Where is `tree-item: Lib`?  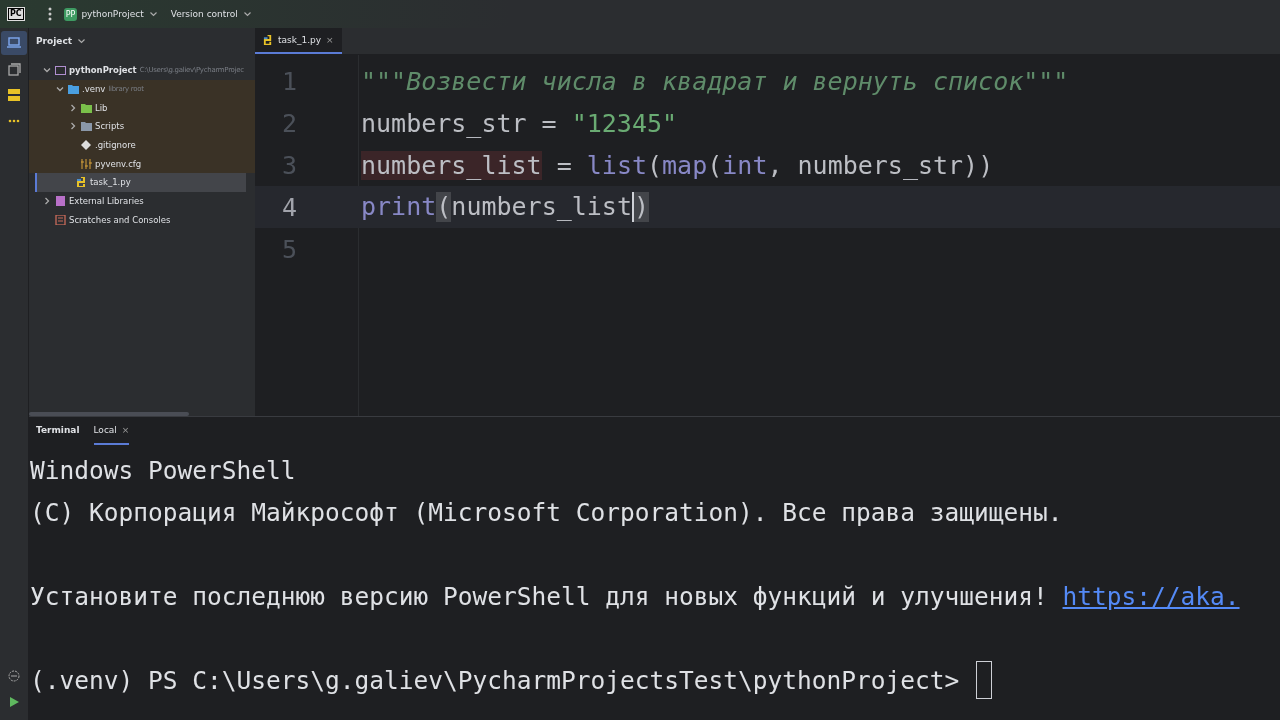
tree-item: Lib is located at coordinates (142, 108).